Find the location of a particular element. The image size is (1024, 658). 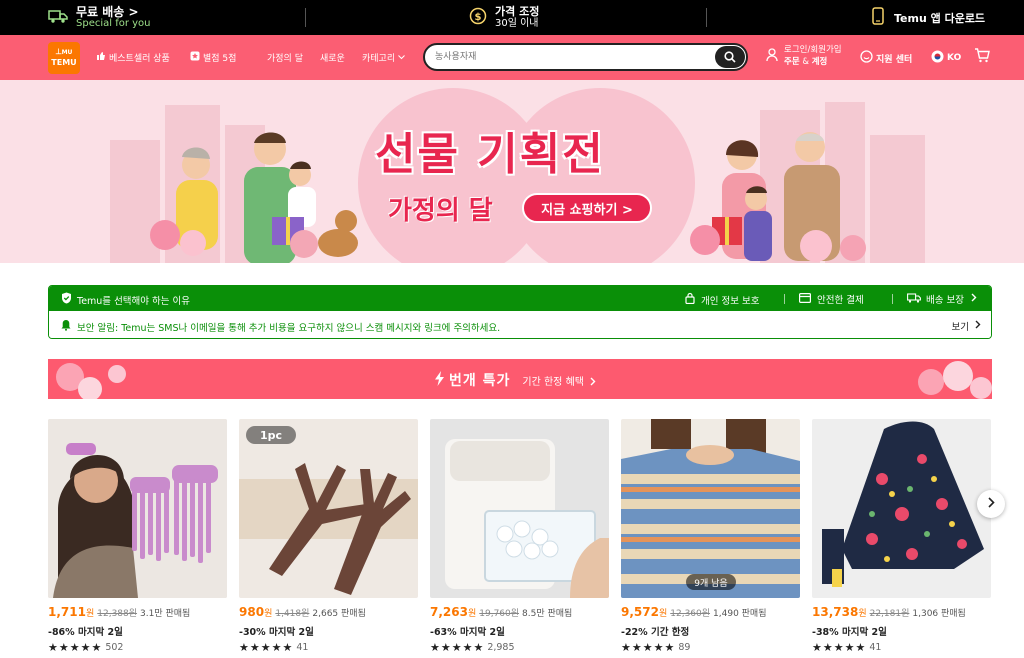

shield-check-icon is located at coordinates (66, 299).